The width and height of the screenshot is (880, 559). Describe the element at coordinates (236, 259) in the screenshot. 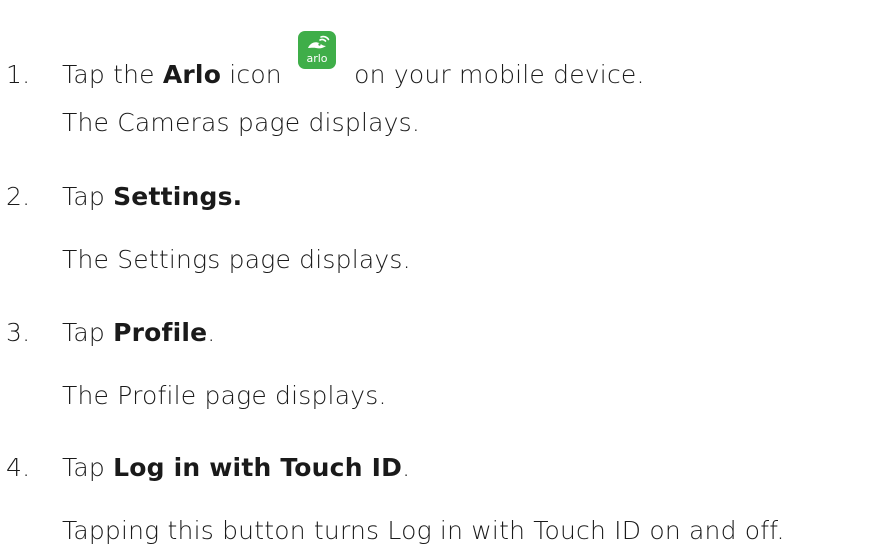

I see `step-2-result: The Settings page displays.` at that location.